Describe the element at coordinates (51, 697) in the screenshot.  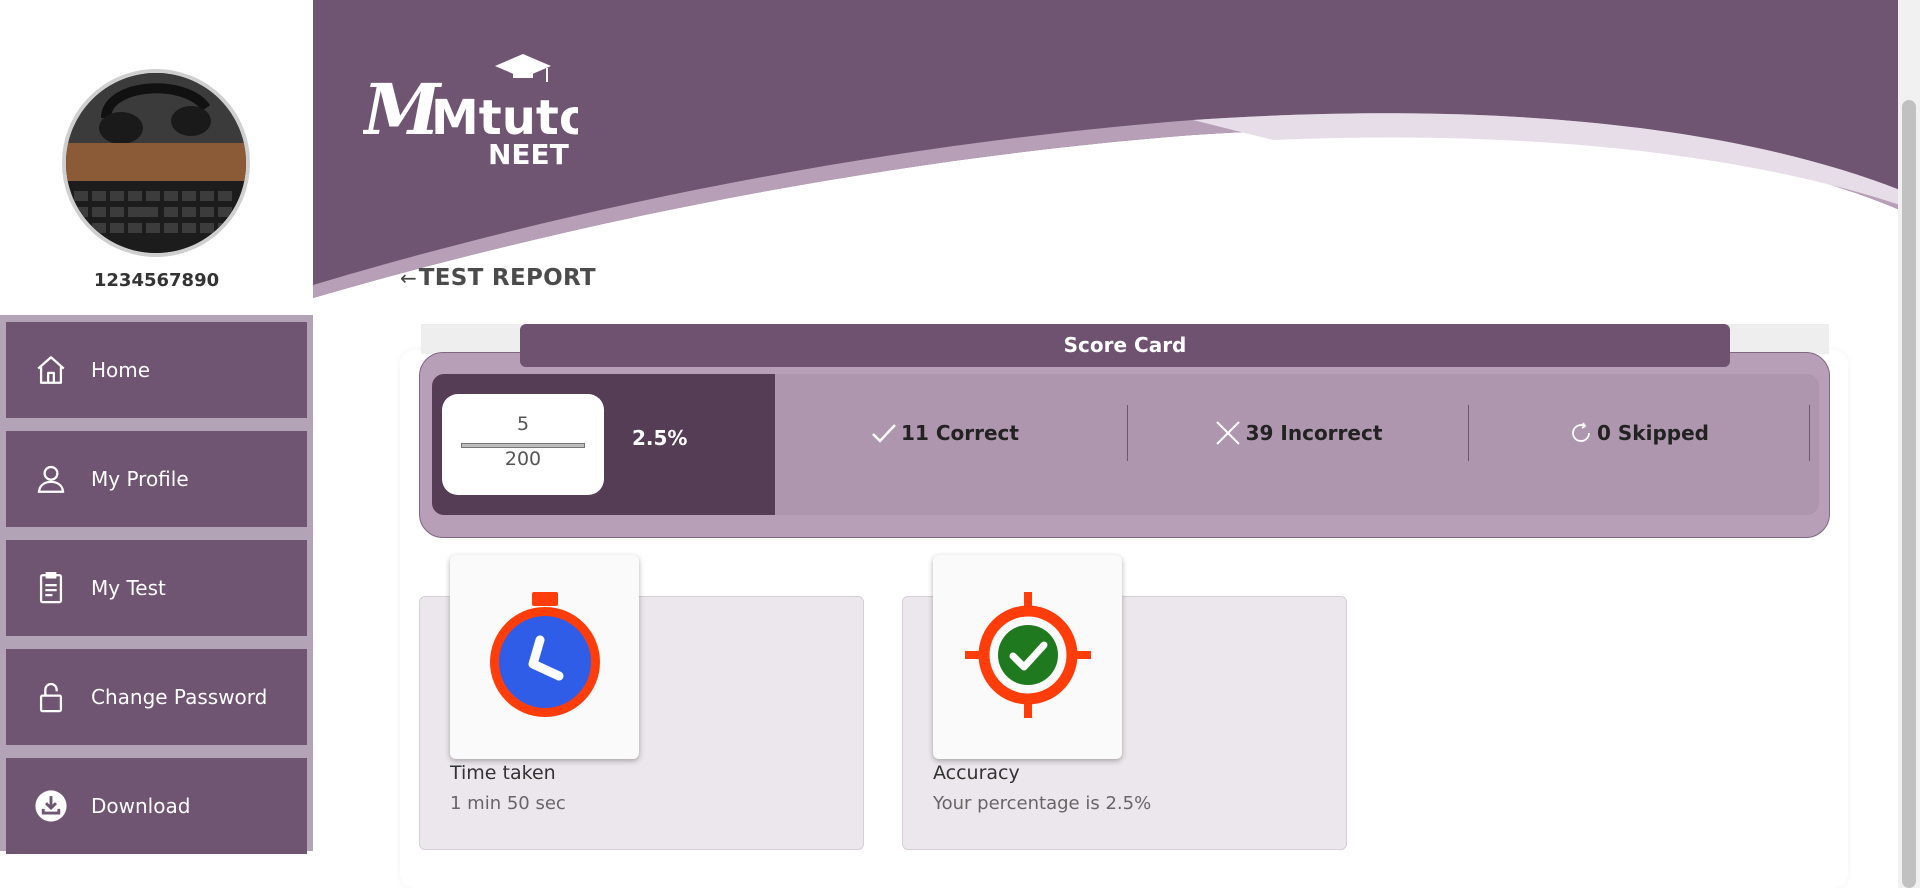
I see `lock-icon` at that location.